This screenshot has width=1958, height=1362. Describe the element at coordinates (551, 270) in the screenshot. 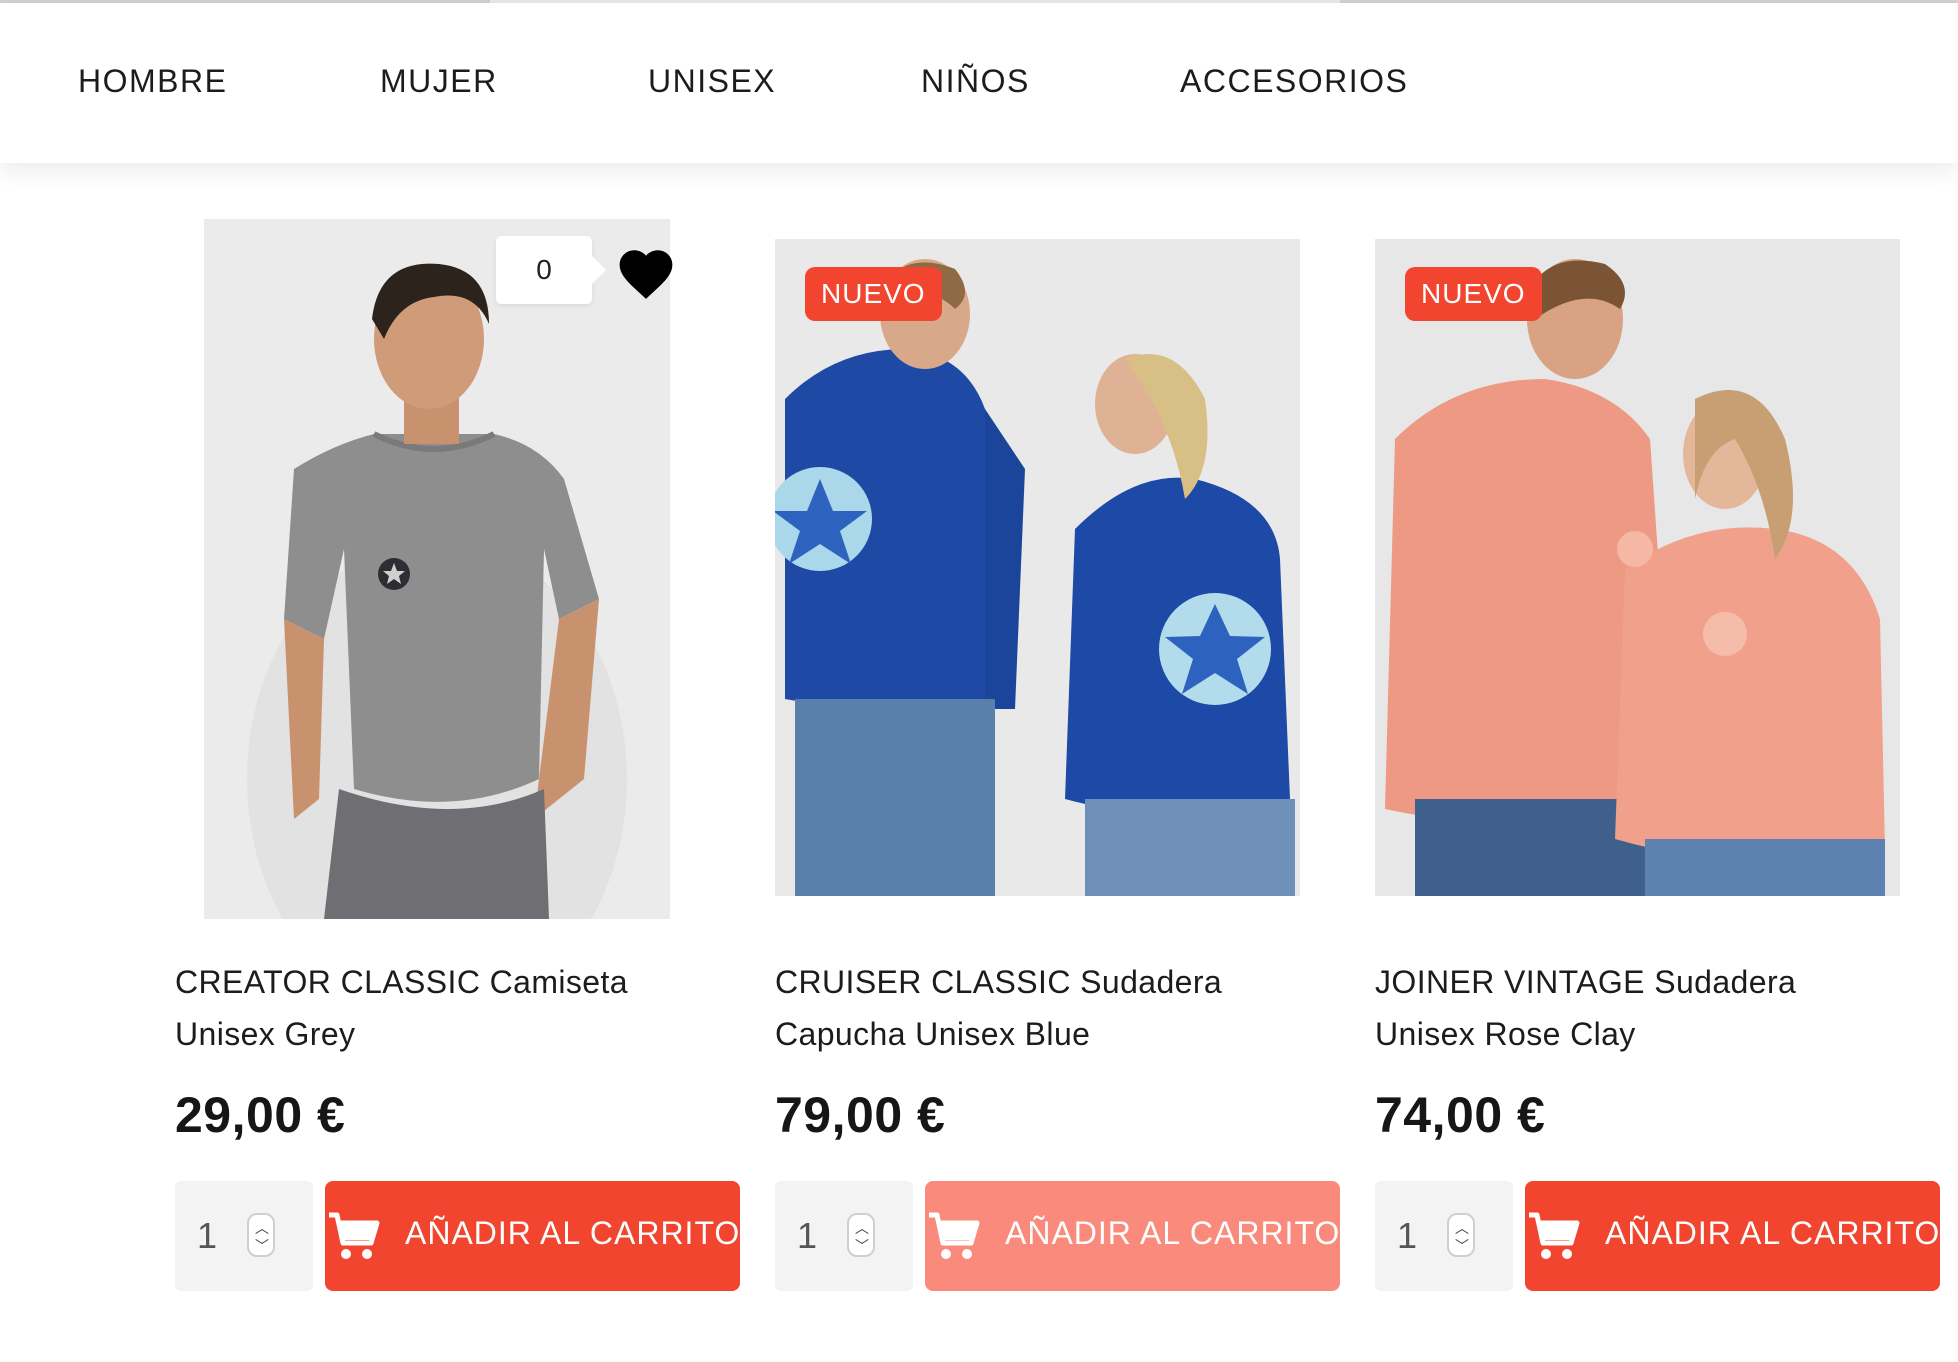

I see `wishlist-count: 0` at that location.